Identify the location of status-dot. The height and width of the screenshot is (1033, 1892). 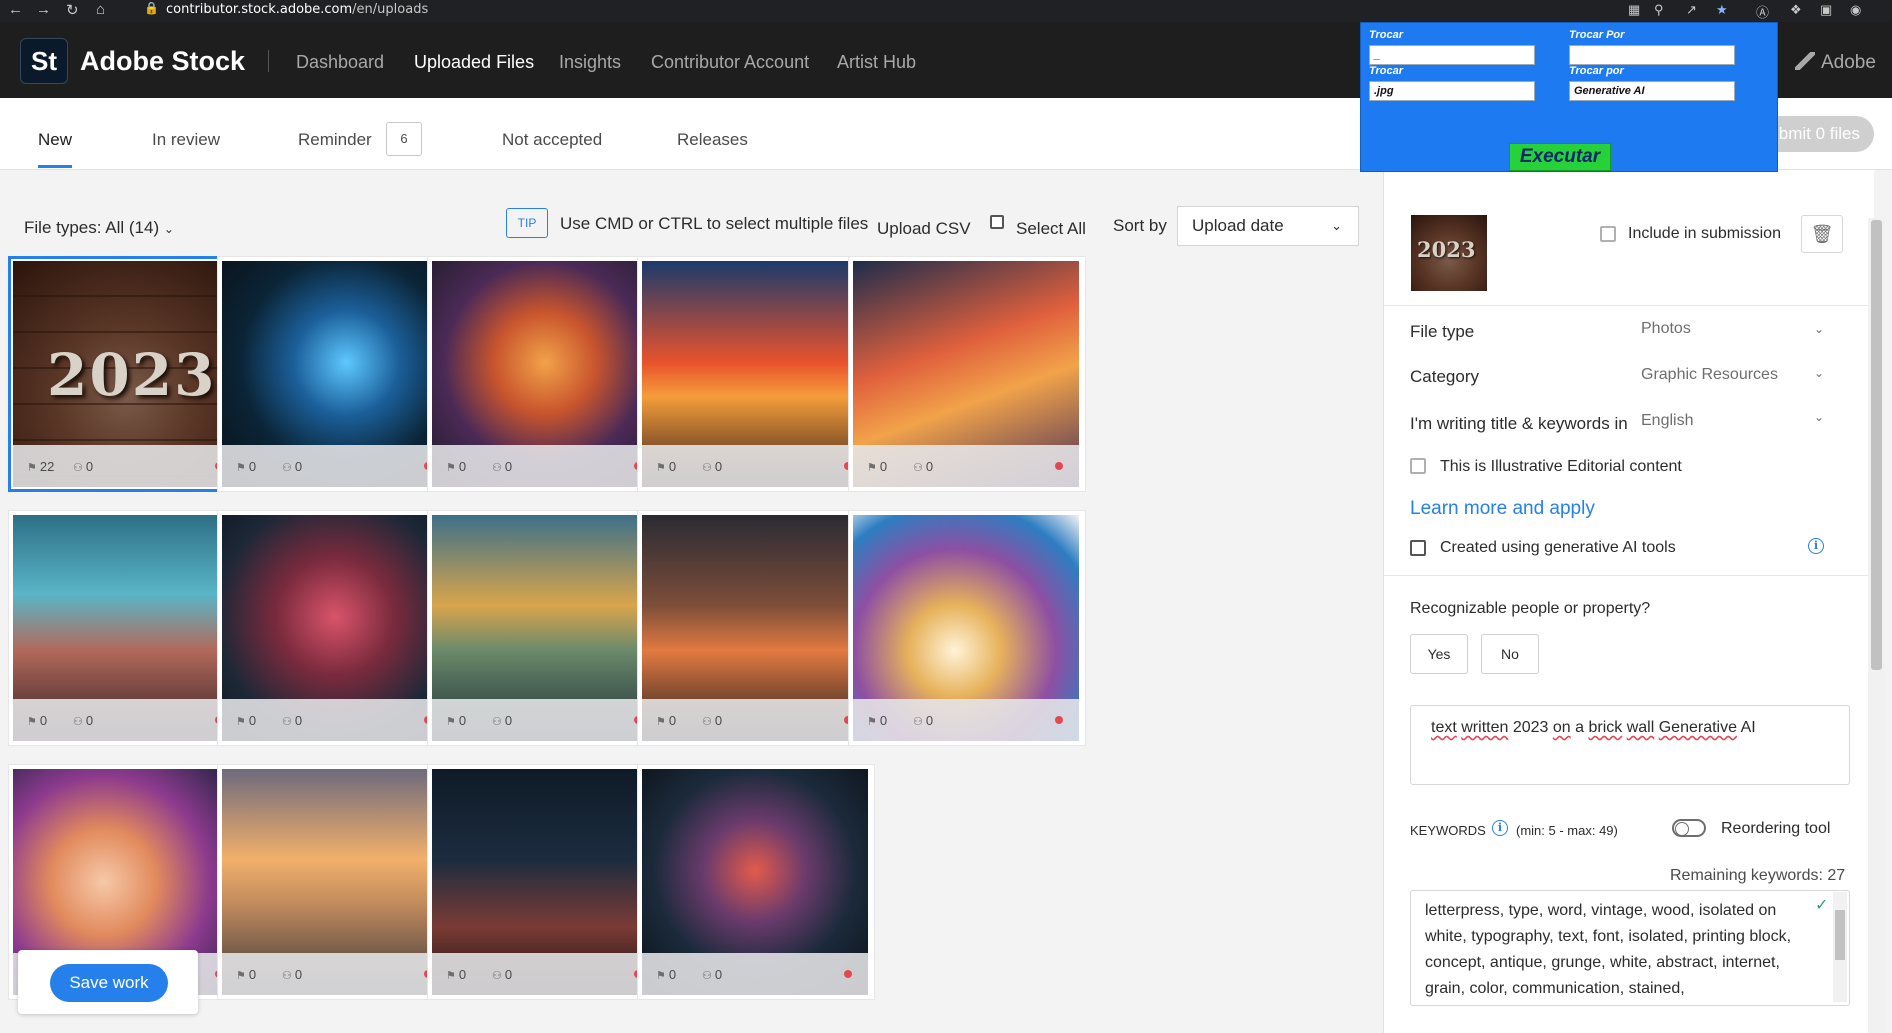
(1059, 720).